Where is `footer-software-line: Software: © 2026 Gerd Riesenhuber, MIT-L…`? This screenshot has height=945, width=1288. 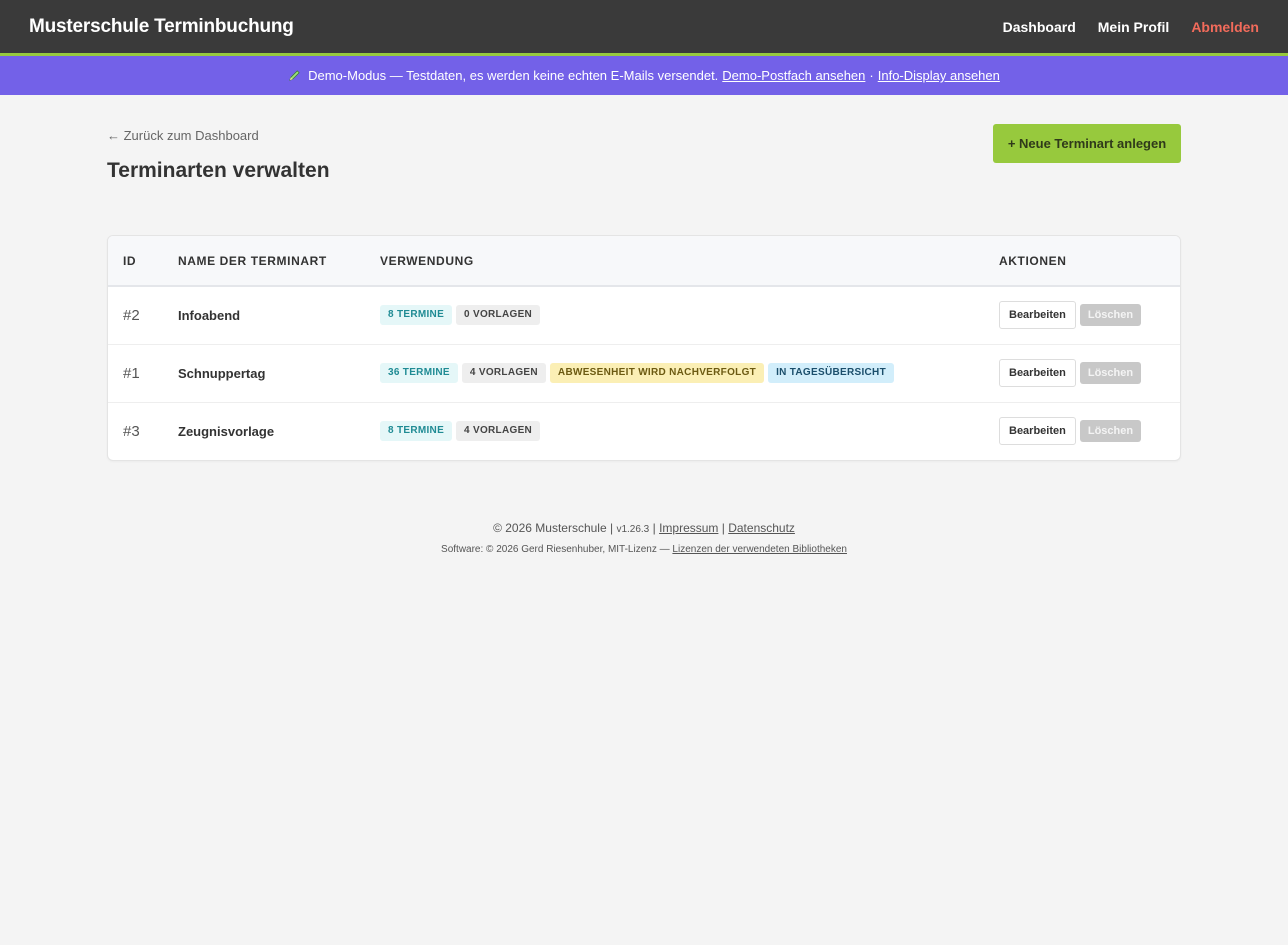
footer-software-line: Software: © 2026 Gerd Riesenhuber, MIT-L… is located at coordinates (644, 549).